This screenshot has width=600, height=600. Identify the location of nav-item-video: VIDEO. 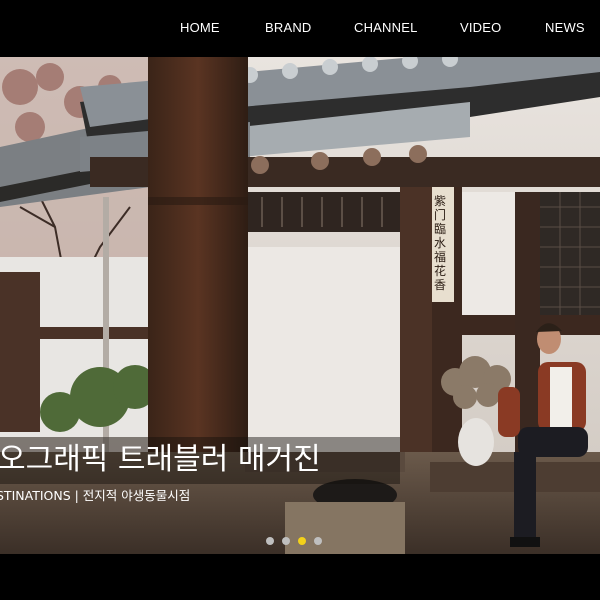
(480, 27).